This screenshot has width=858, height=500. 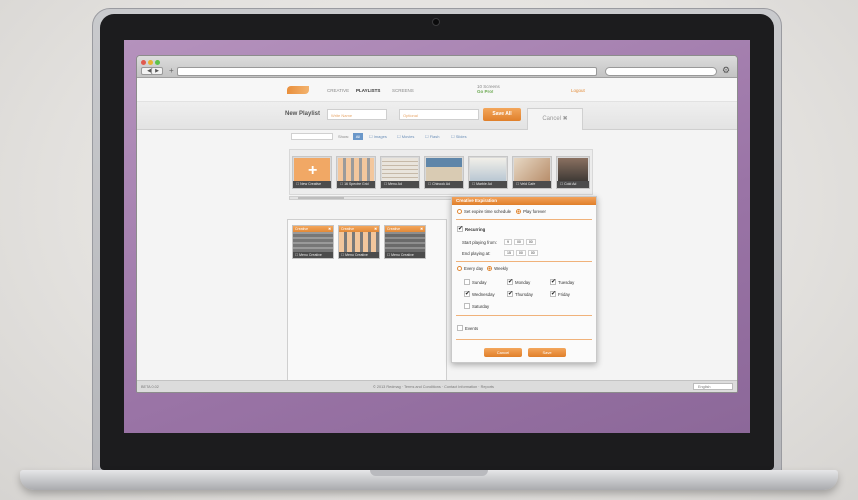 I want to click on thumbnail-caption: ☐ Chinook Ad, so click(x=444, y=184).